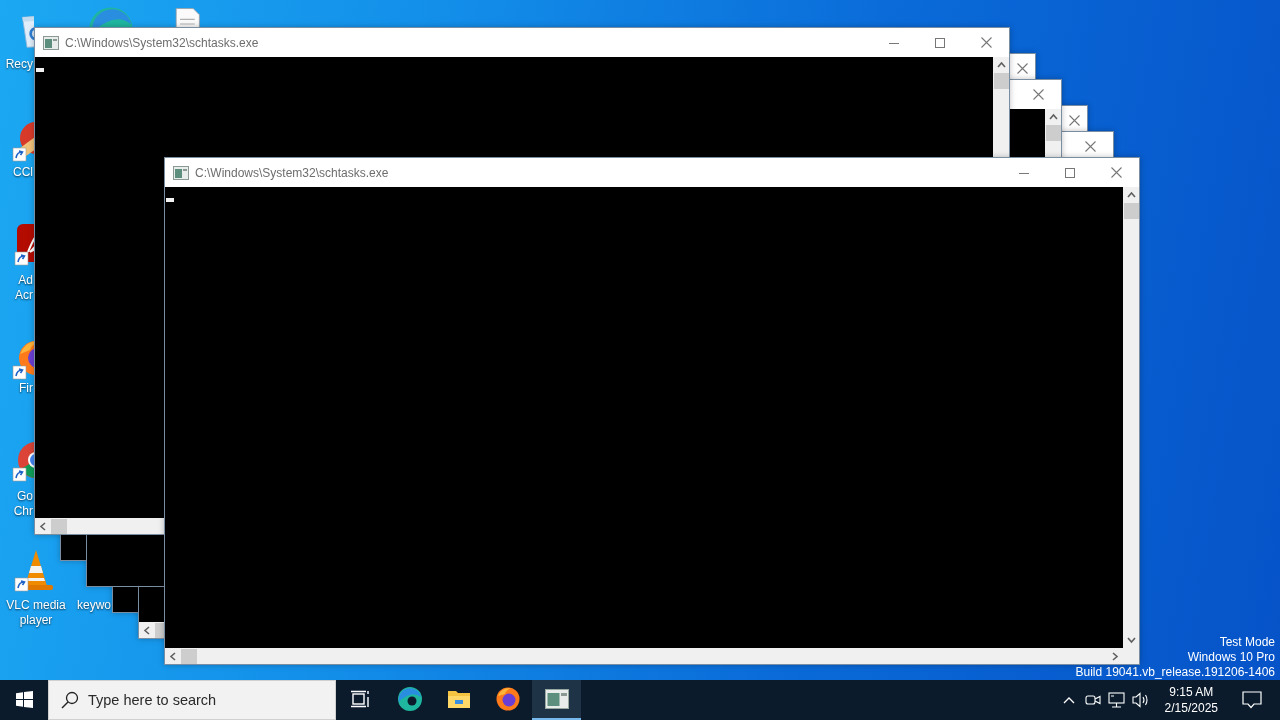  Describe the element at coordinates (192, 700) in the screenshot. I see `search-field: Type here to search` at that location.